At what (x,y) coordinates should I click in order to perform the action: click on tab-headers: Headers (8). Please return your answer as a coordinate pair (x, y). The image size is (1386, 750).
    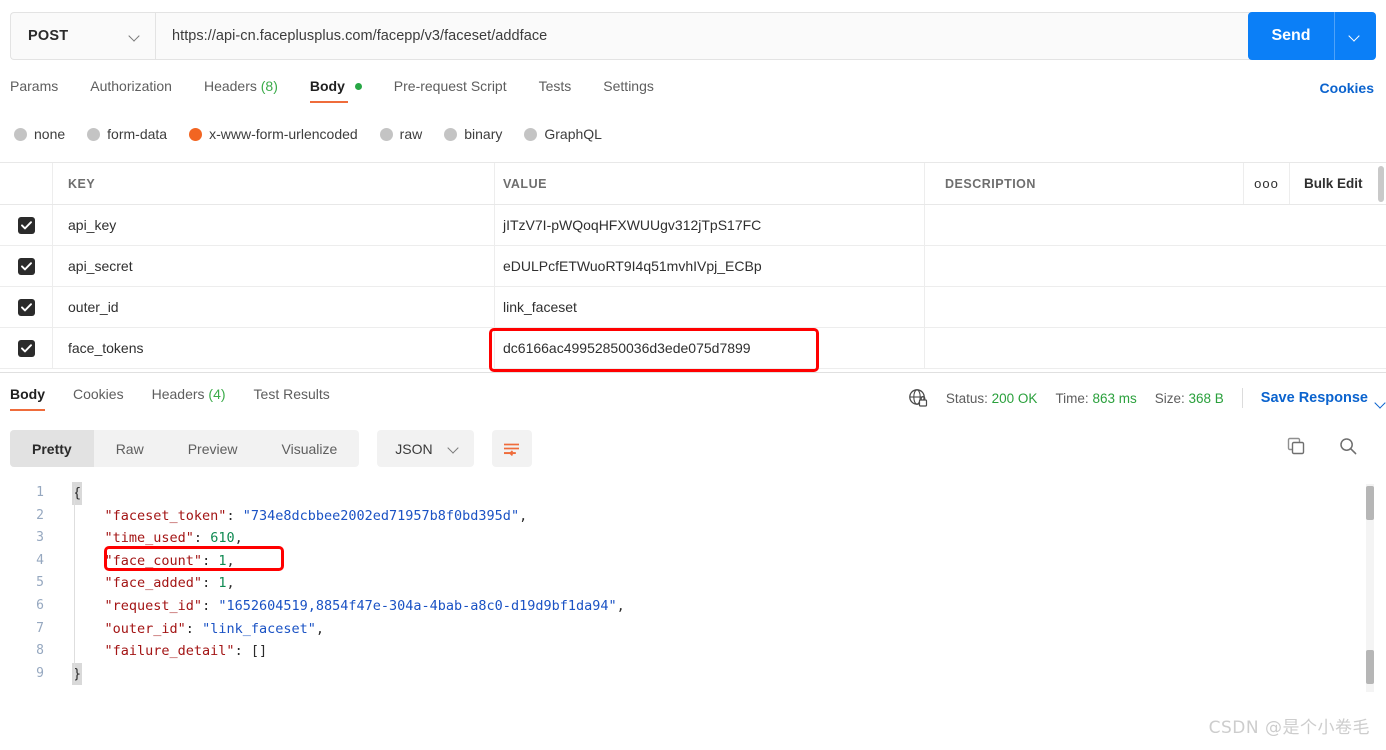
    Looking at the image, I should click on (241, 90).